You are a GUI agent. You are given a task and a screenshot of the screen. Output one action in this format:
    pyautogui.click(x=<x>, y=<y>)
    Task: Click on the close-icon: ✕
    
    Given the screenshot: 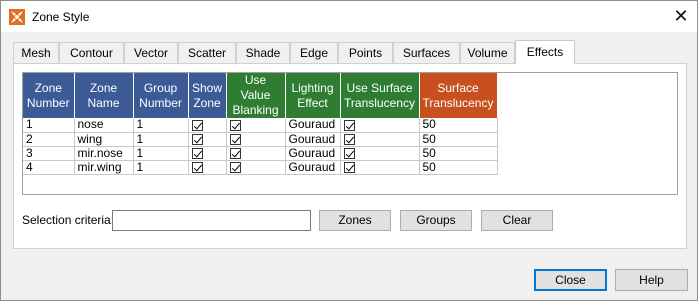 What is the action you would take?
    pyautogui.click(x=681, y=16)
    